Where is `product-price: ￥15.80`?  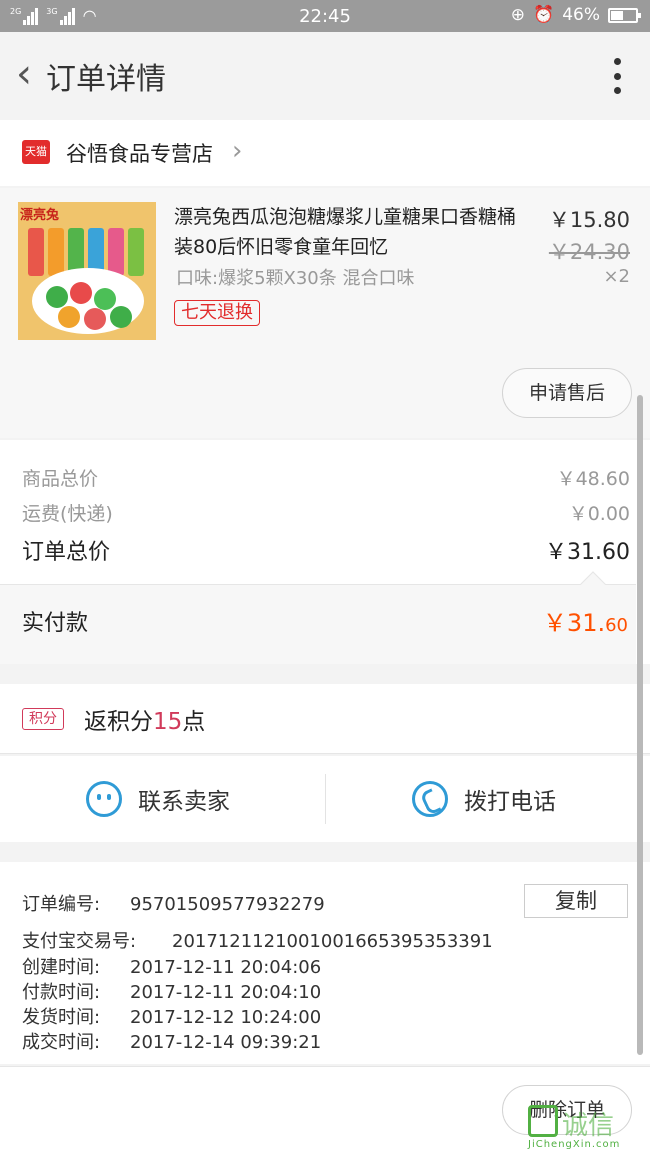 product-price: ￥15.80 is located at coordinates (589, 220).